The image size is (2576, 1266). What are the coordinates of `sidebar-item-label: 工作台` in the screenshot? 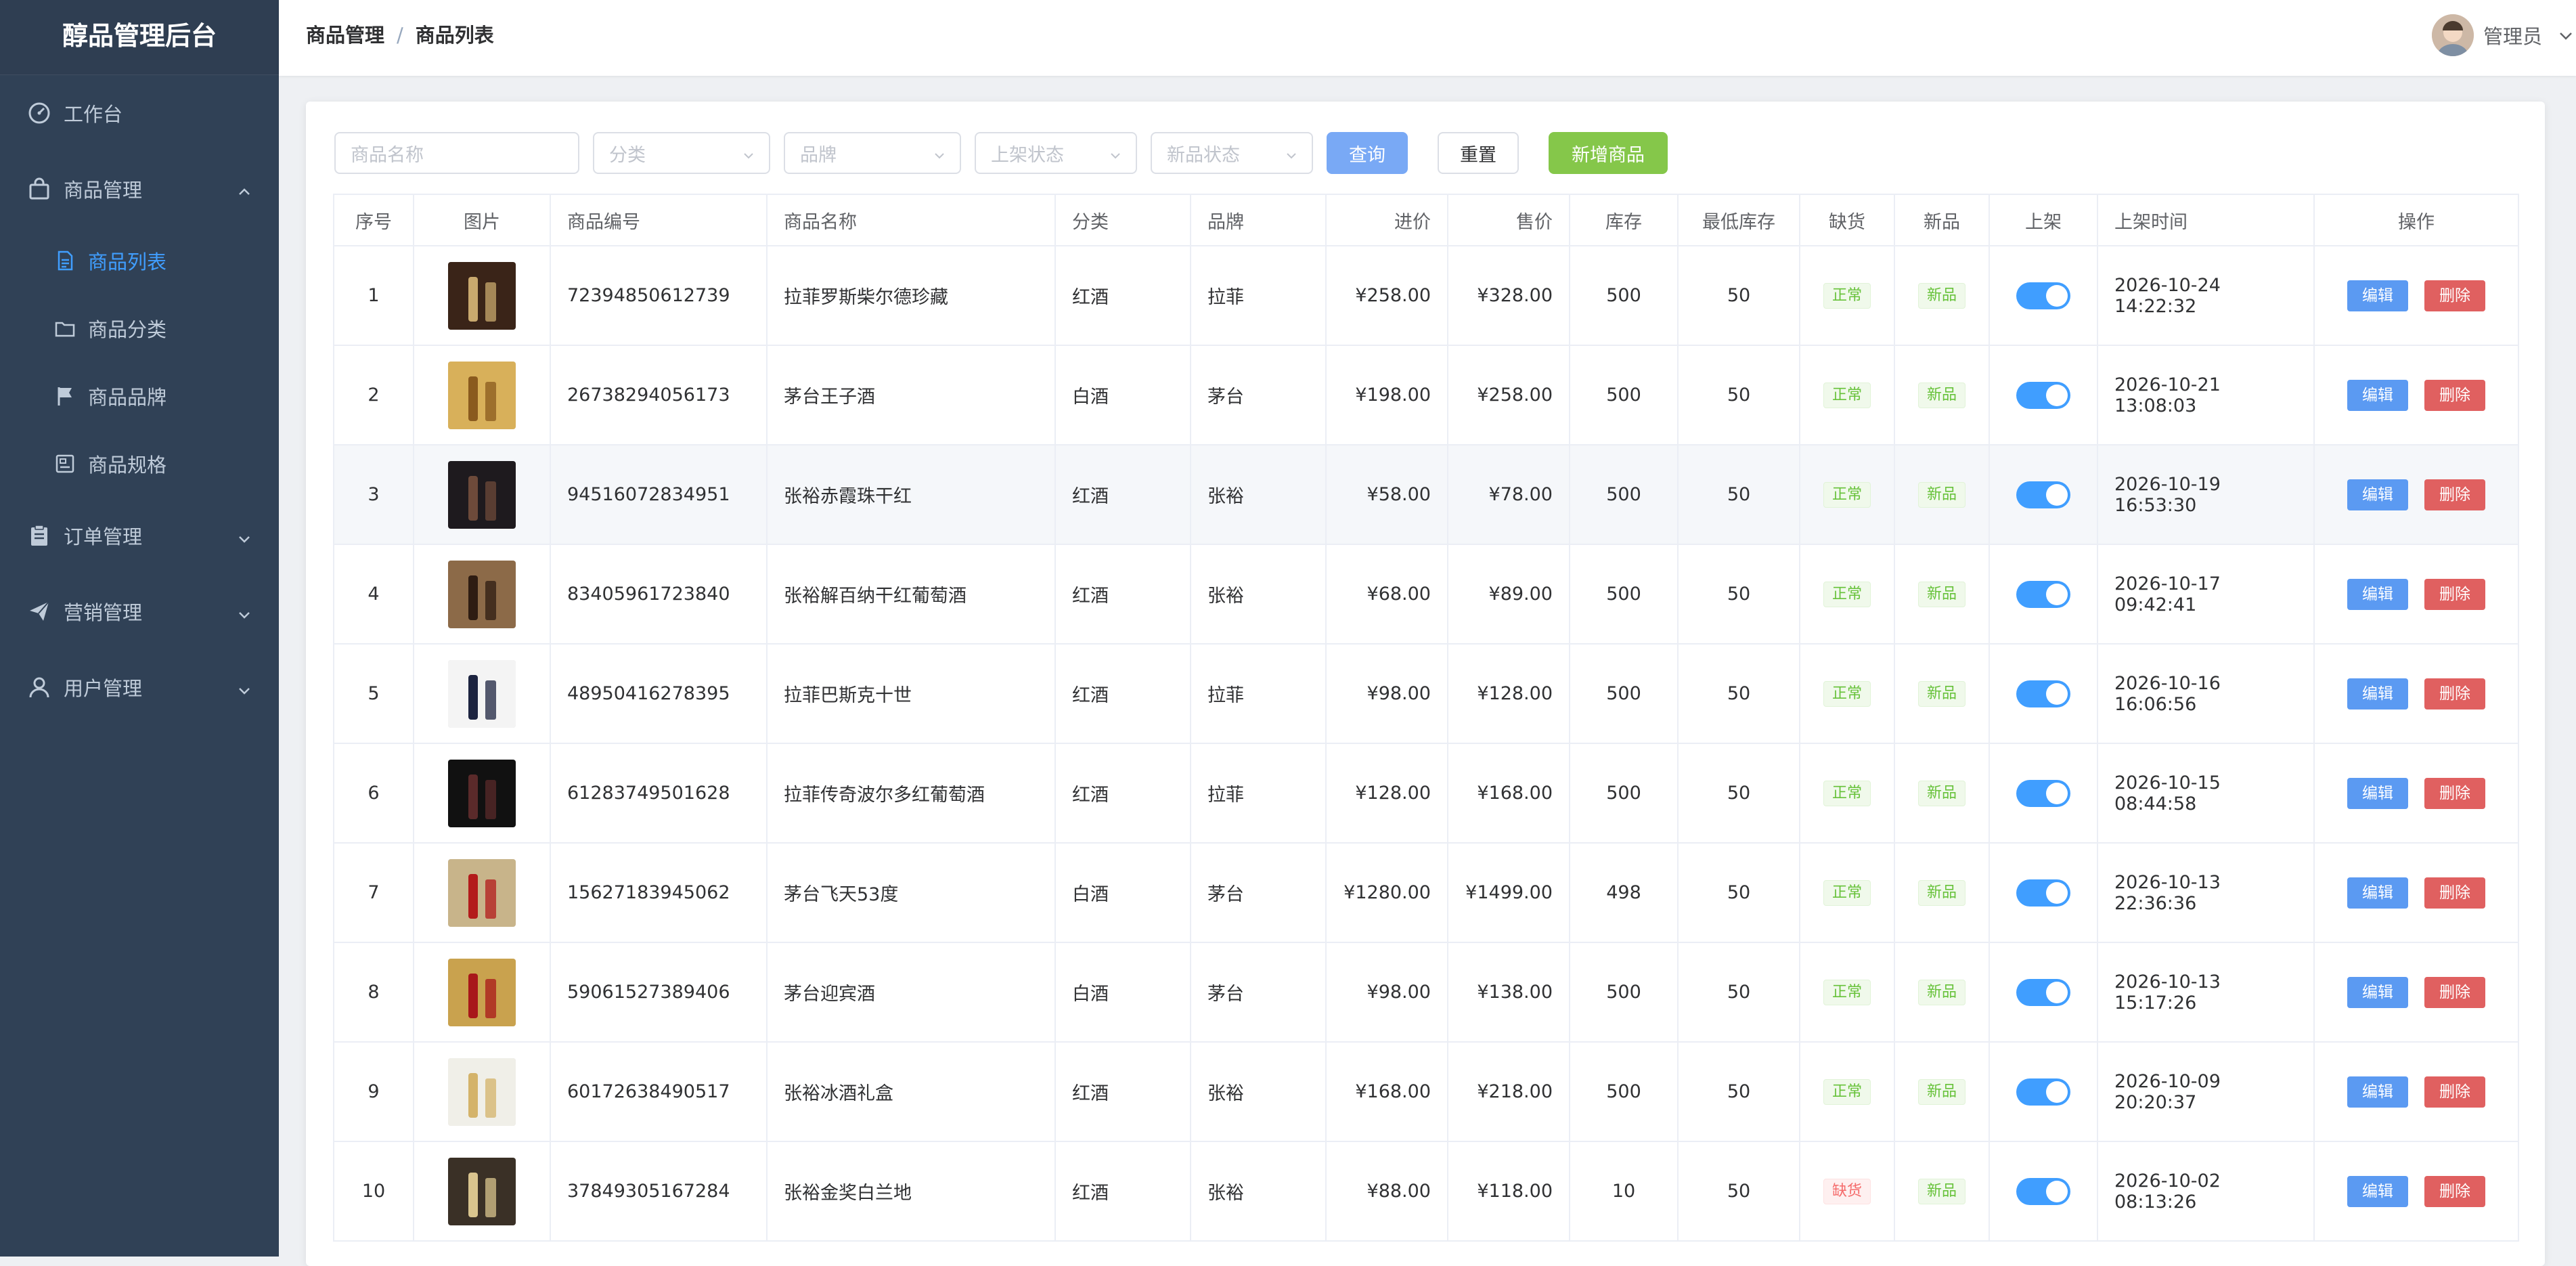 It's located at (93, 114).